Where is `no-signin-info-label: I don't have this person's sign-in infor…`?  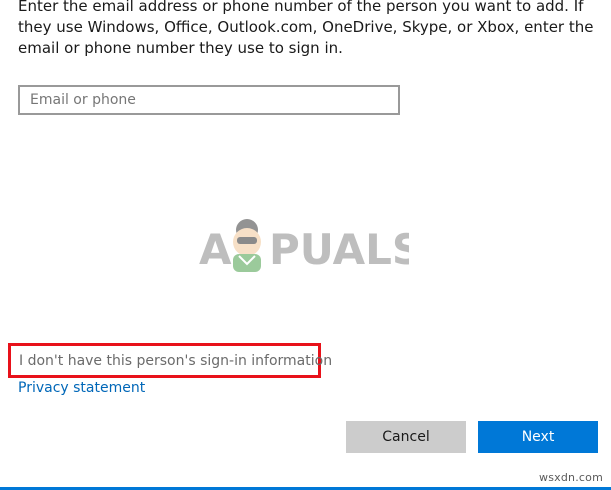
no-signin-info-label: I don't have this person's sign-in infor… is located at coordinates (176, 360).